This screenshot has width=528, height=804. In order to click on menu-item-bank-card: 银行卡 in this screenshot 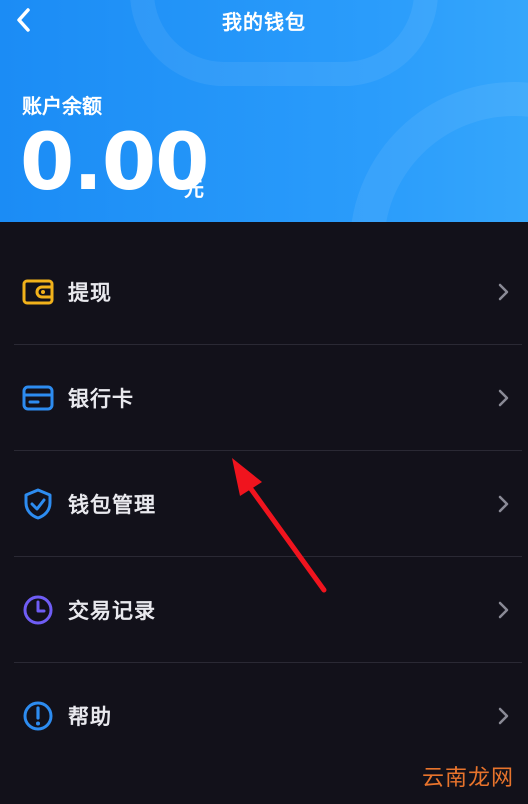, I will do `click(264, 398)`.